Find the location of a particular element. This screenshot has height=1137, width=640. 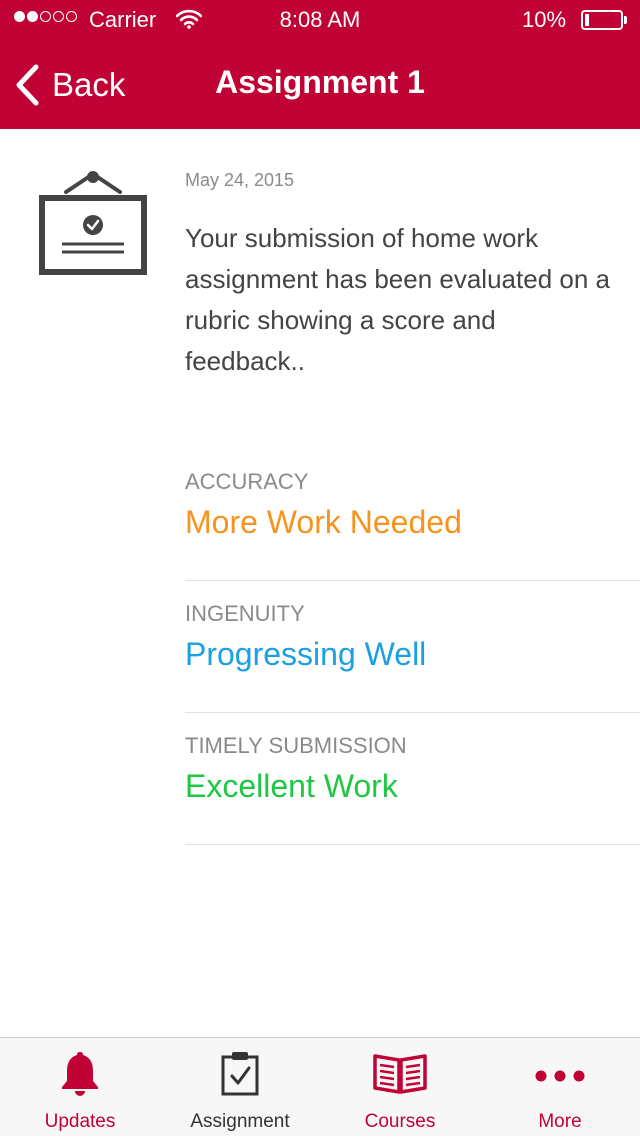

battery-percentage: 10% is located at coordinates (544, 19).